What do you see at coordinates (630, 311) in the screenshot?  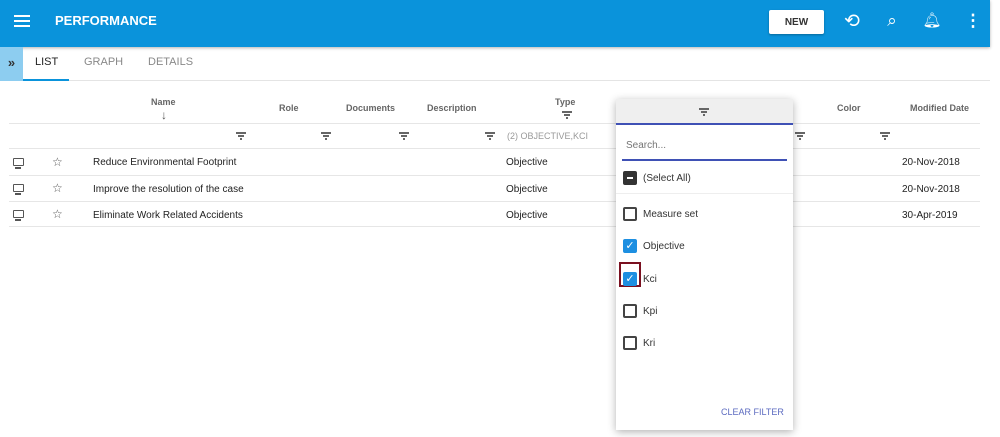 I see `option-kpi-checkbox` at bounding box center [630, 311].